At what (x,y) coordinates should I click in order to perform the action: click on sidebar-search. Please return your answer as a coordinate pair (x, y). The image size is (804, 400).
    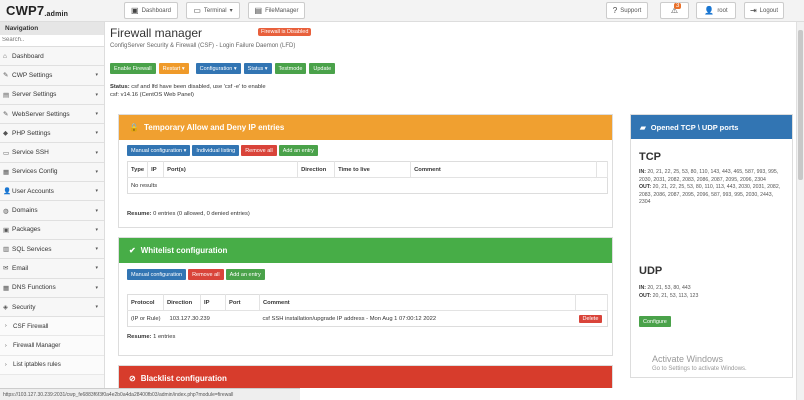
    Looking at the image, I should click on (52, 41).